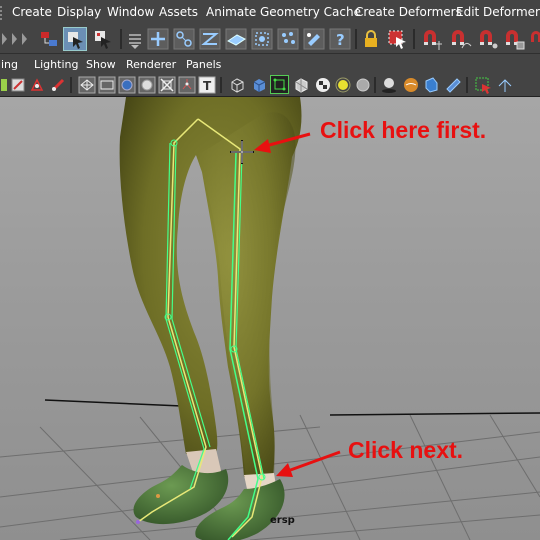 The image size is (540, 540). Describe the element at coordinates (37, 85) in the screenshot. I see `image-plane-icon` at that location.